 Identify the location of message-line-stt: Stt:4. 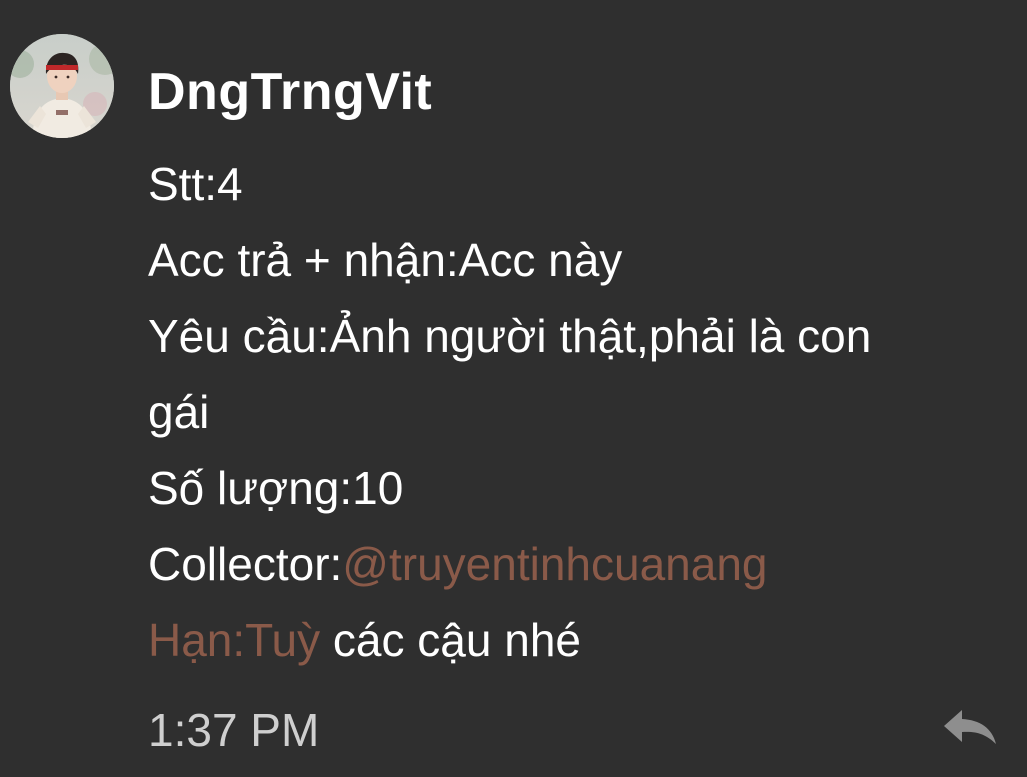
(195, 184).